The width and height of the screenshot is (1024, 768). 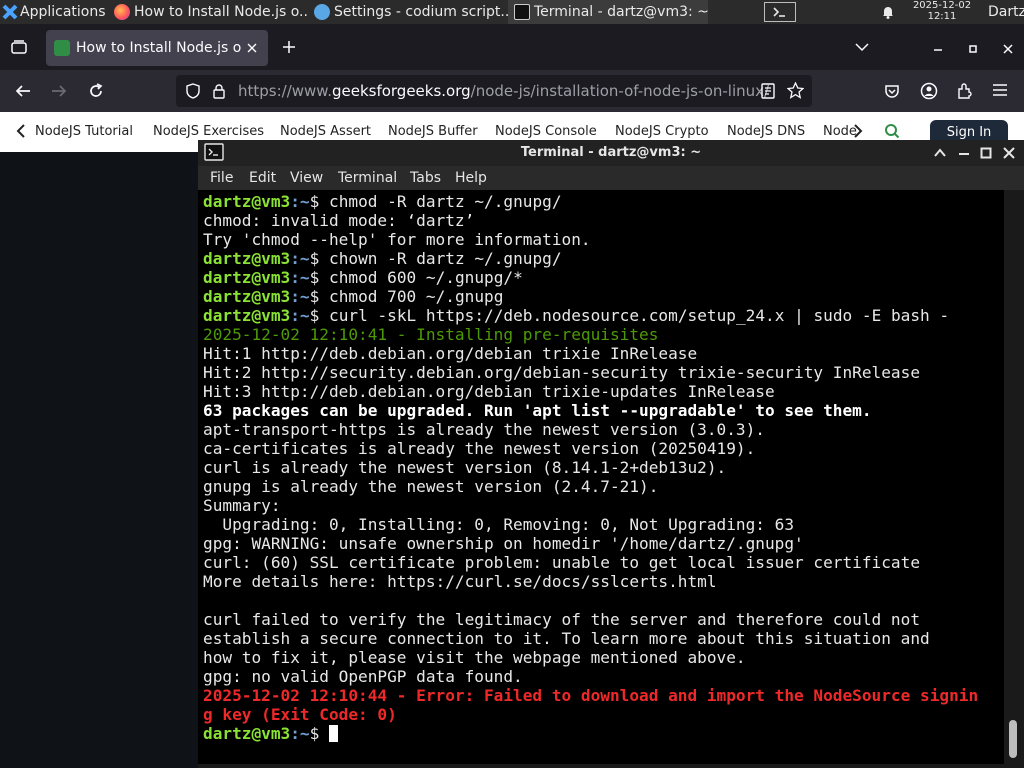 What do you see at coordinates (96, 91) in the screenshot?
I see `reload-icon` at bounding box center [96, 91].